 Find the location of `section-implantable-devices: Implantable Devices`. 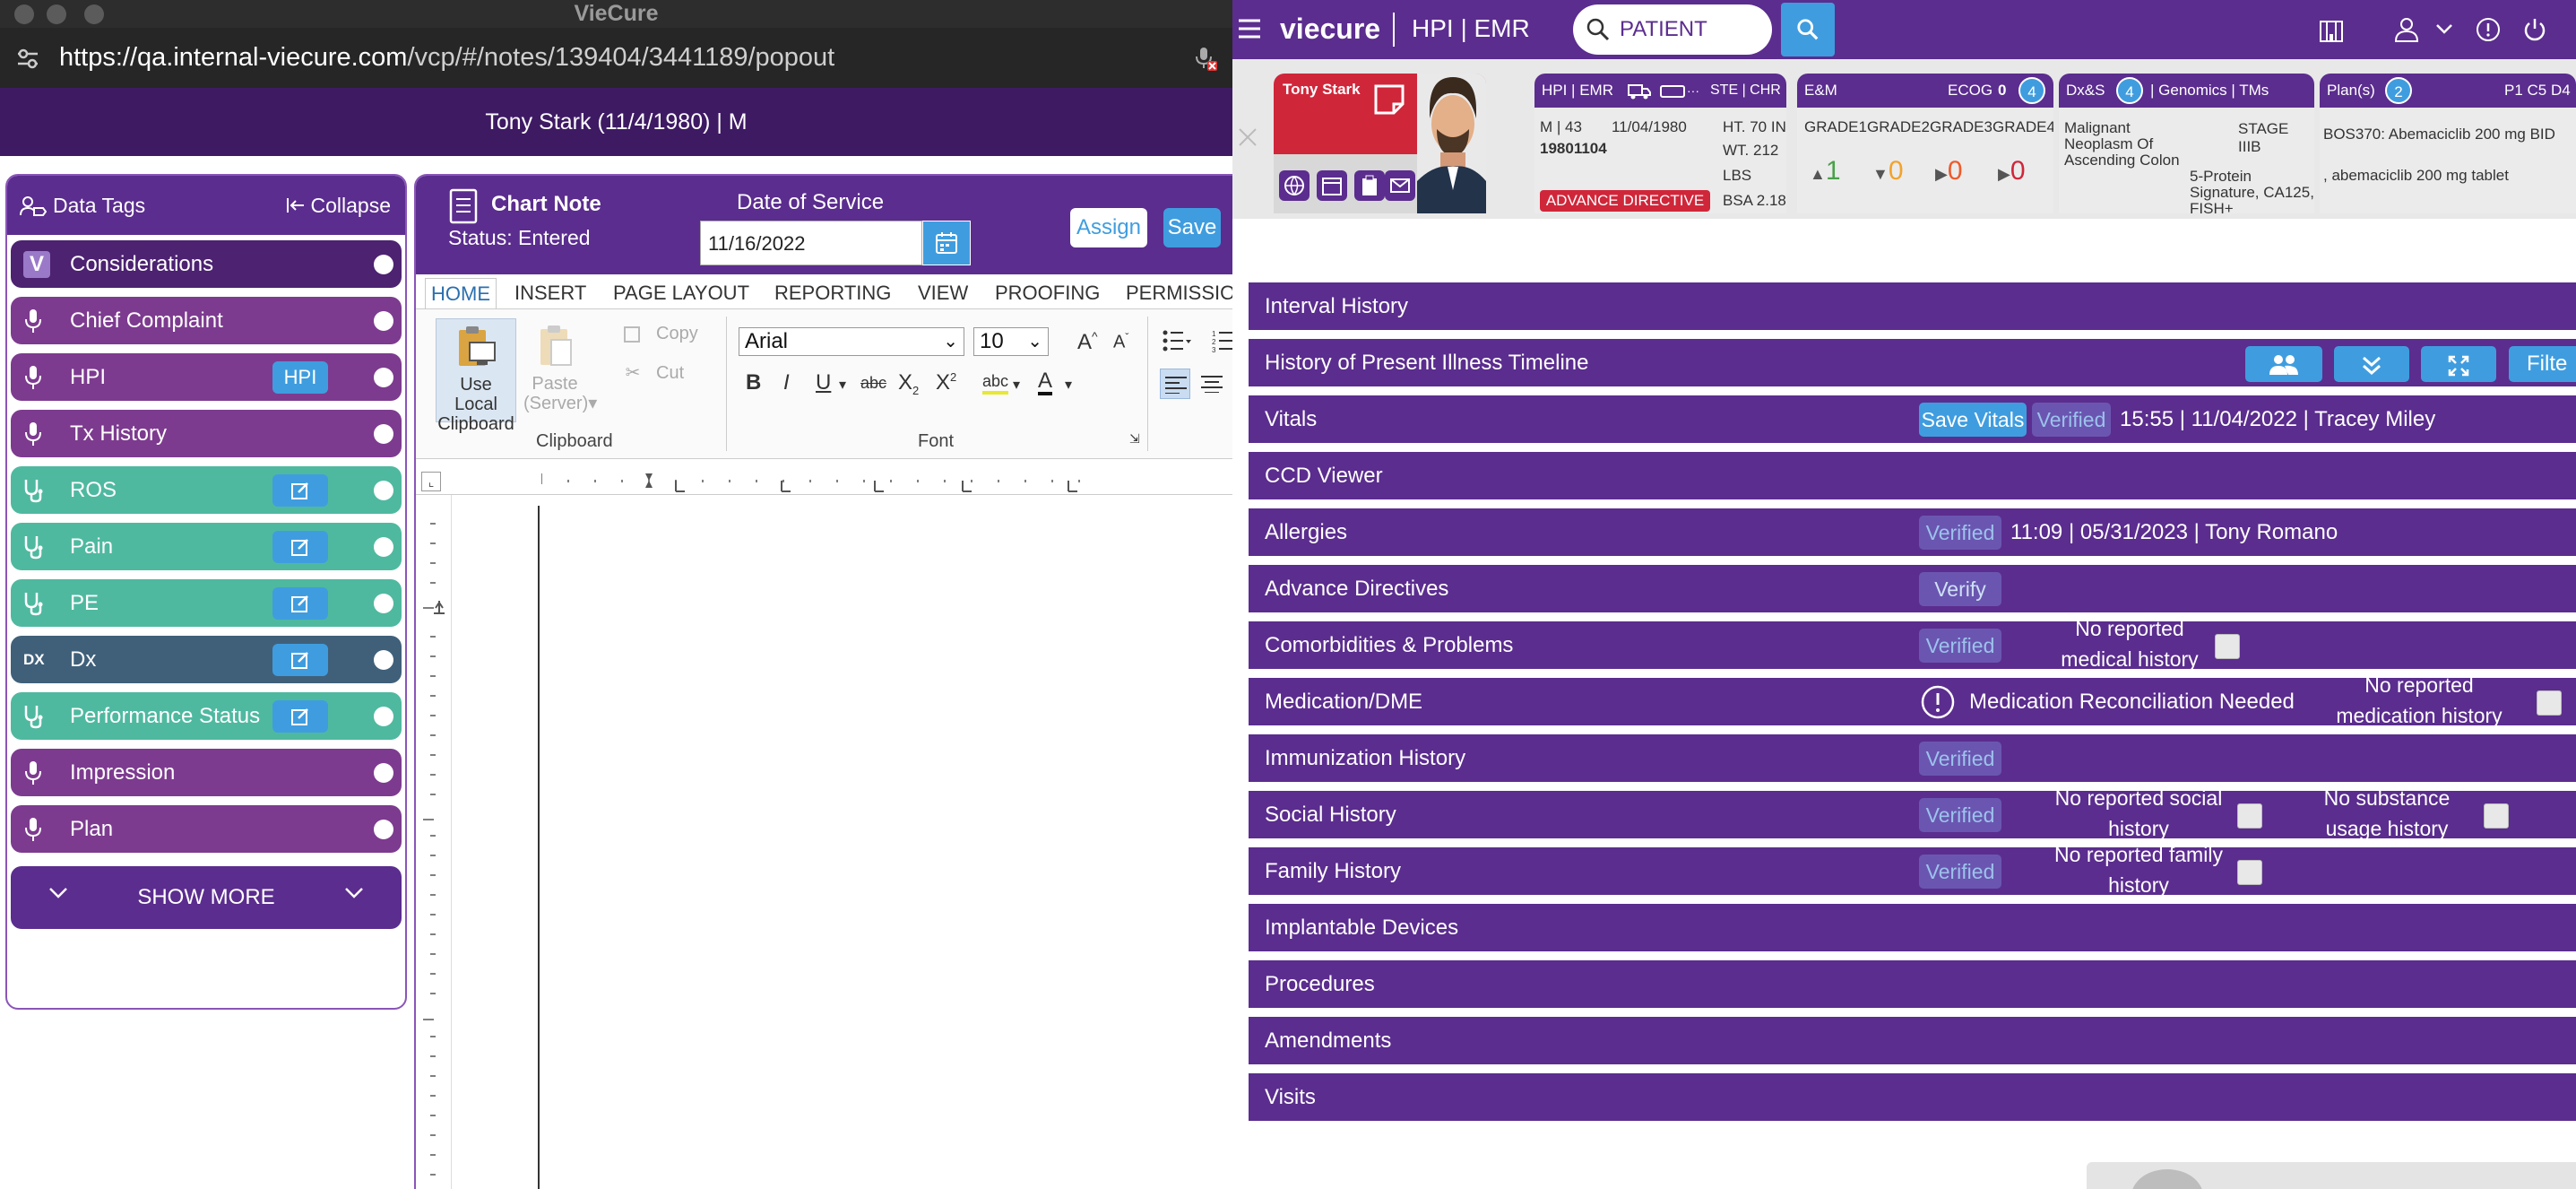

section-implantable-devices: Implantable Devices is located at coordinates (1912, 928).